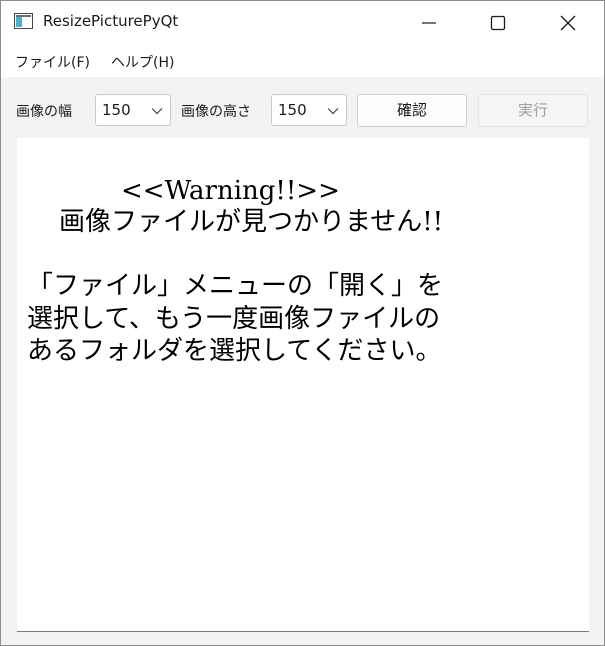 Image resolution: width=605 pixels, height=646 pixels. I want to click on image-width-select: 150, so click(133, 110).